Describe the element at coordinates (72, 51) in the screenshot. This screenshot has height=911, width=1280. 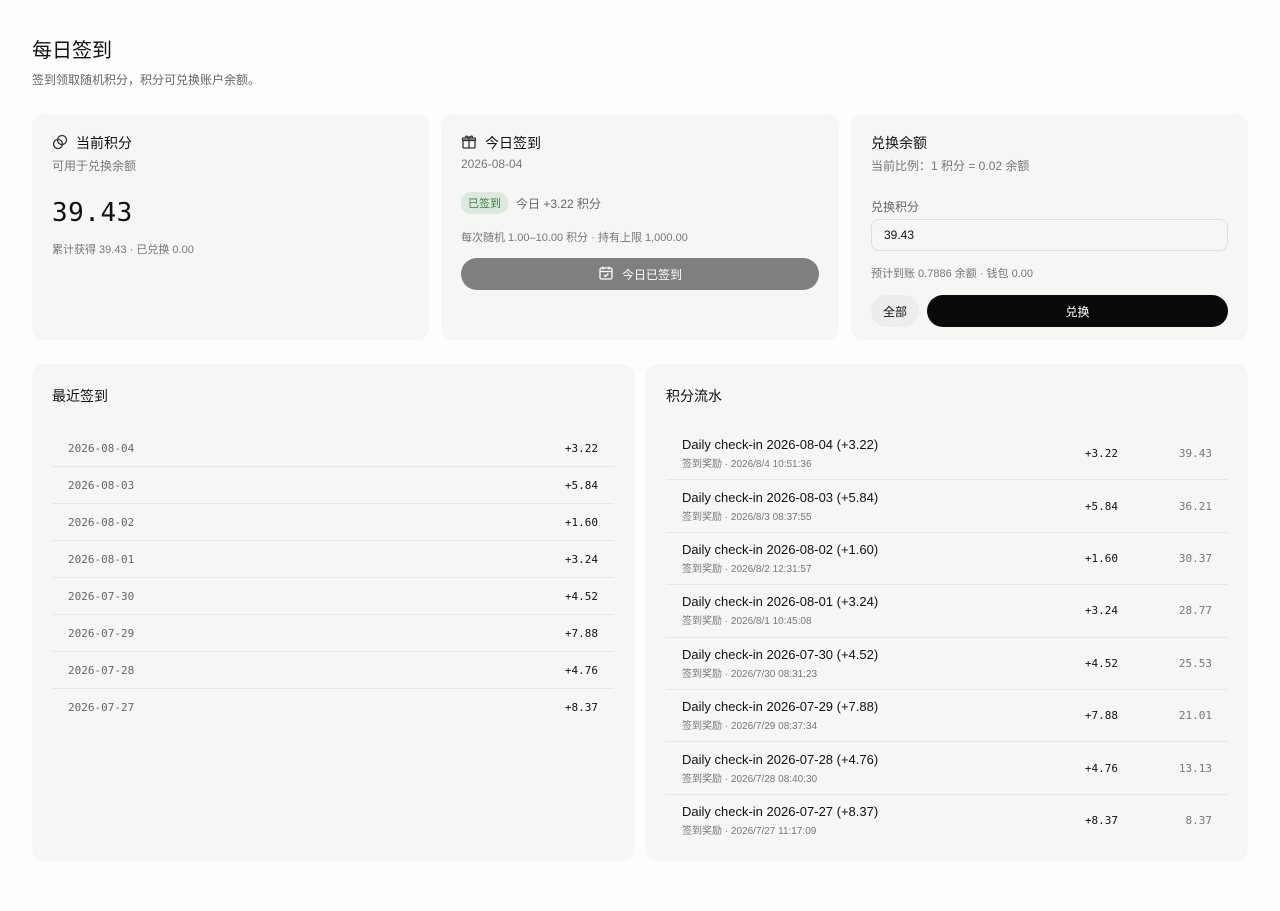
I see `page-title: 每日签到` at that location.